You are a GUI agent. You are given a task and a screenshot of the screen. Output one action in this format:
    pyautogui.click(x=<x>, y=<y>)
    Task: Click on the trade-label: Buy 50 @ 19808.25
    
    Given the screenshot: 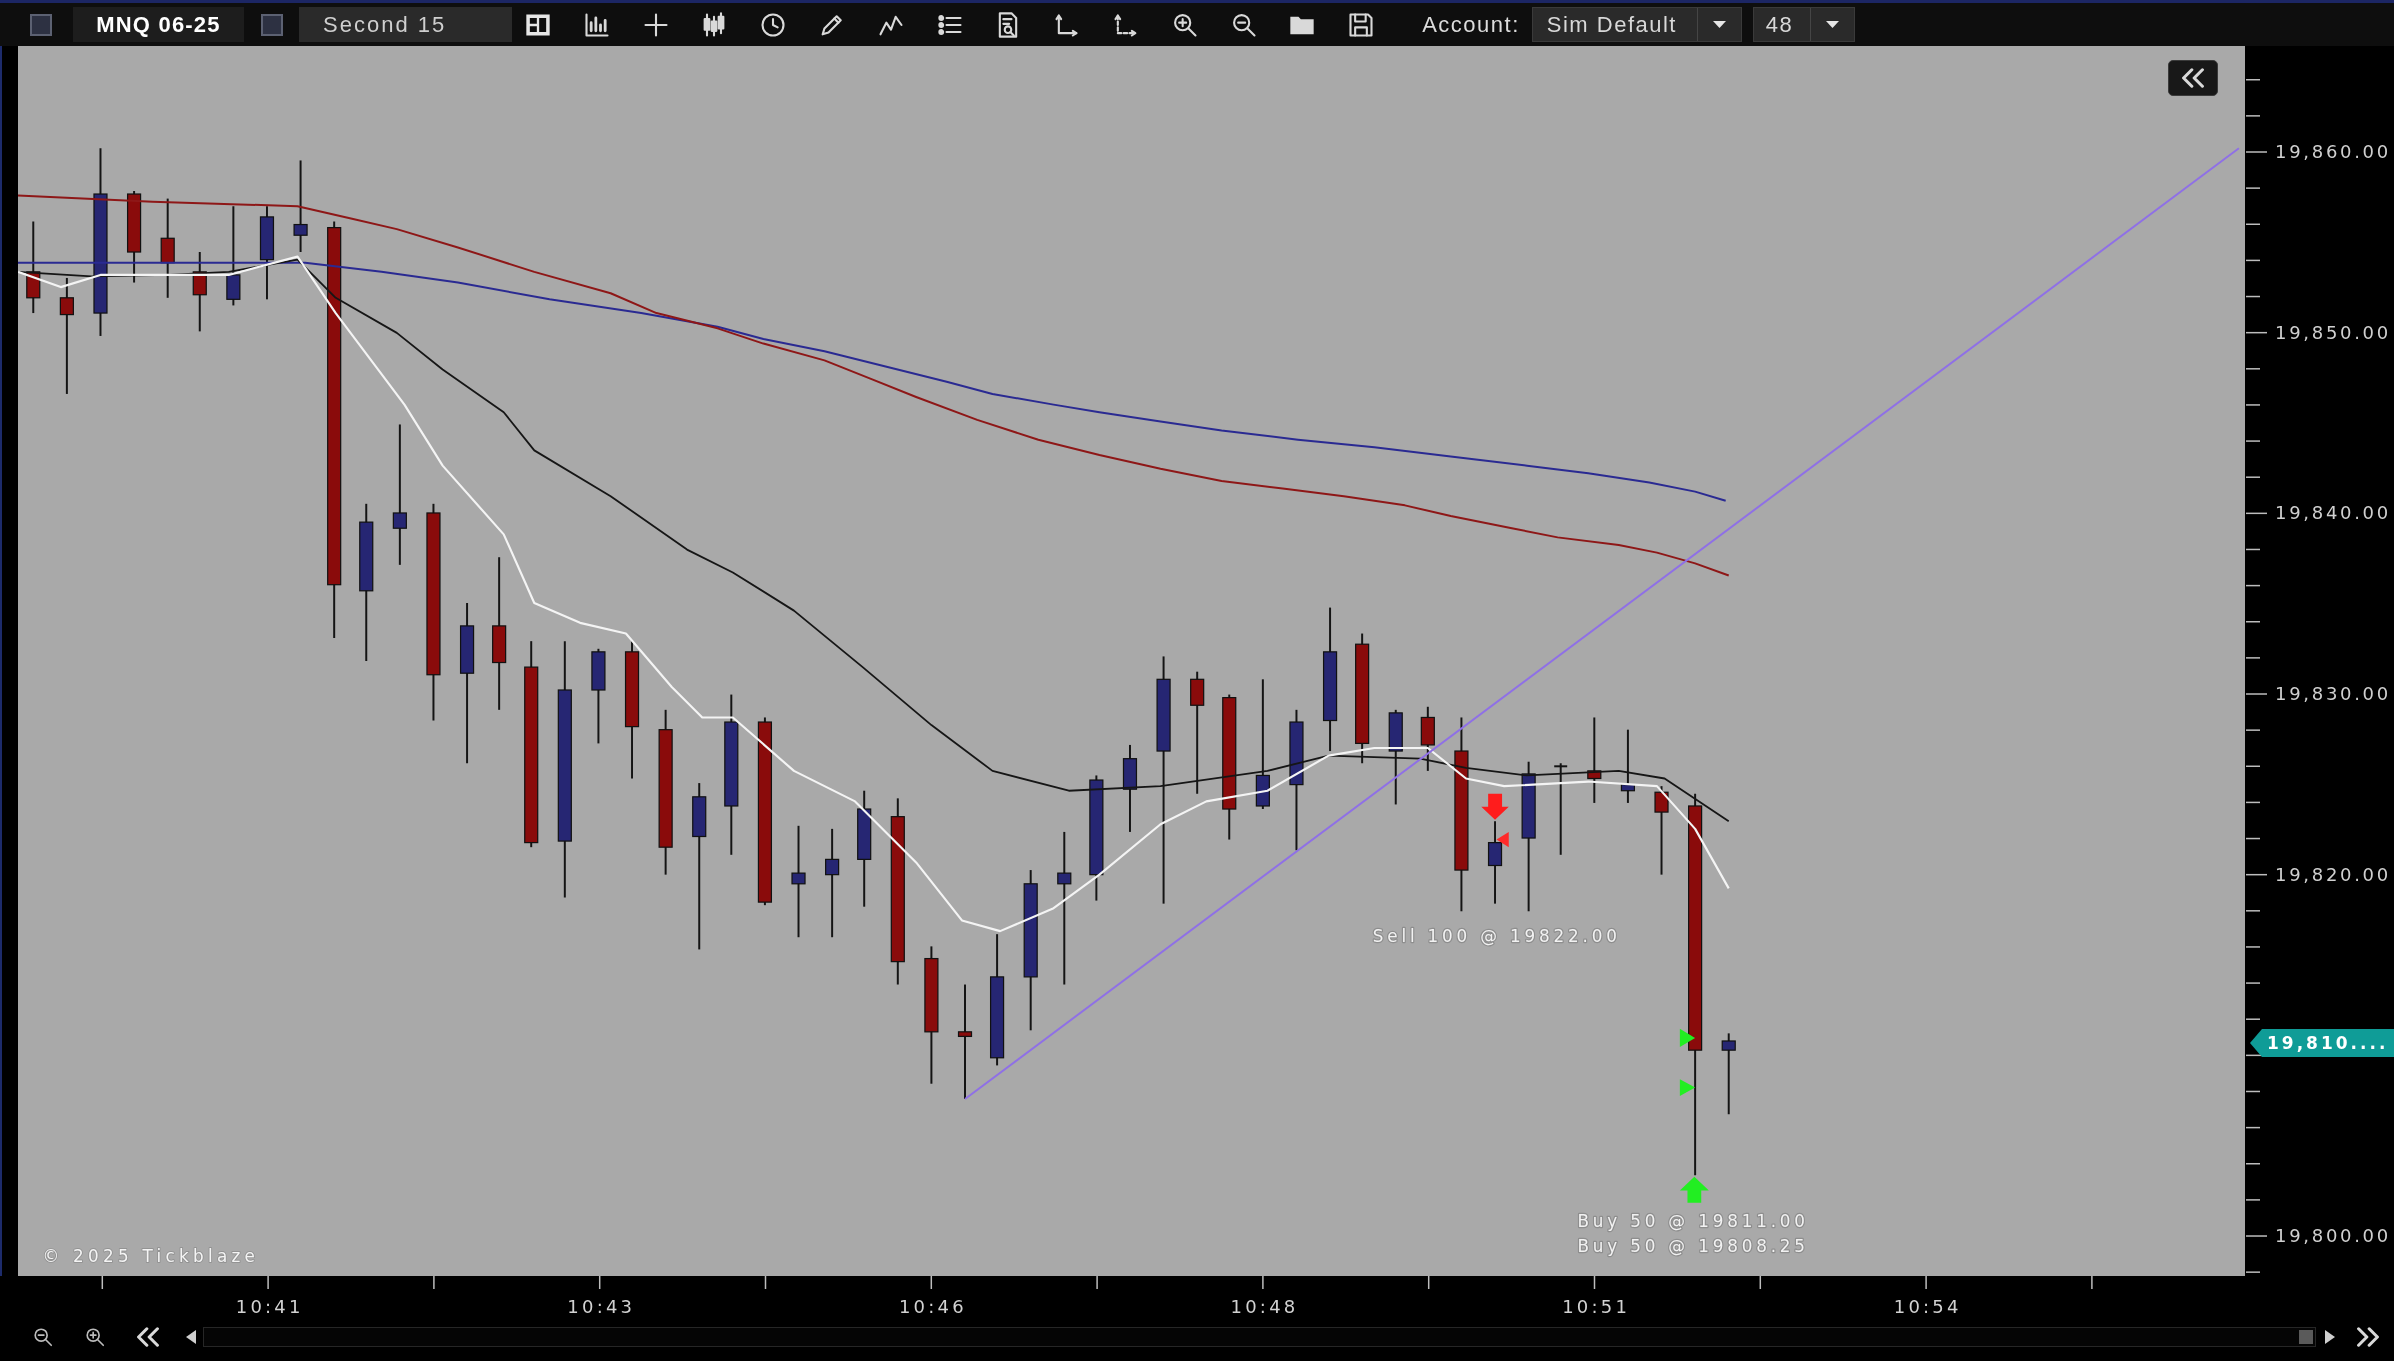 What is the action you would take?
    pyautogui.click(x=1693, y=1245)
    